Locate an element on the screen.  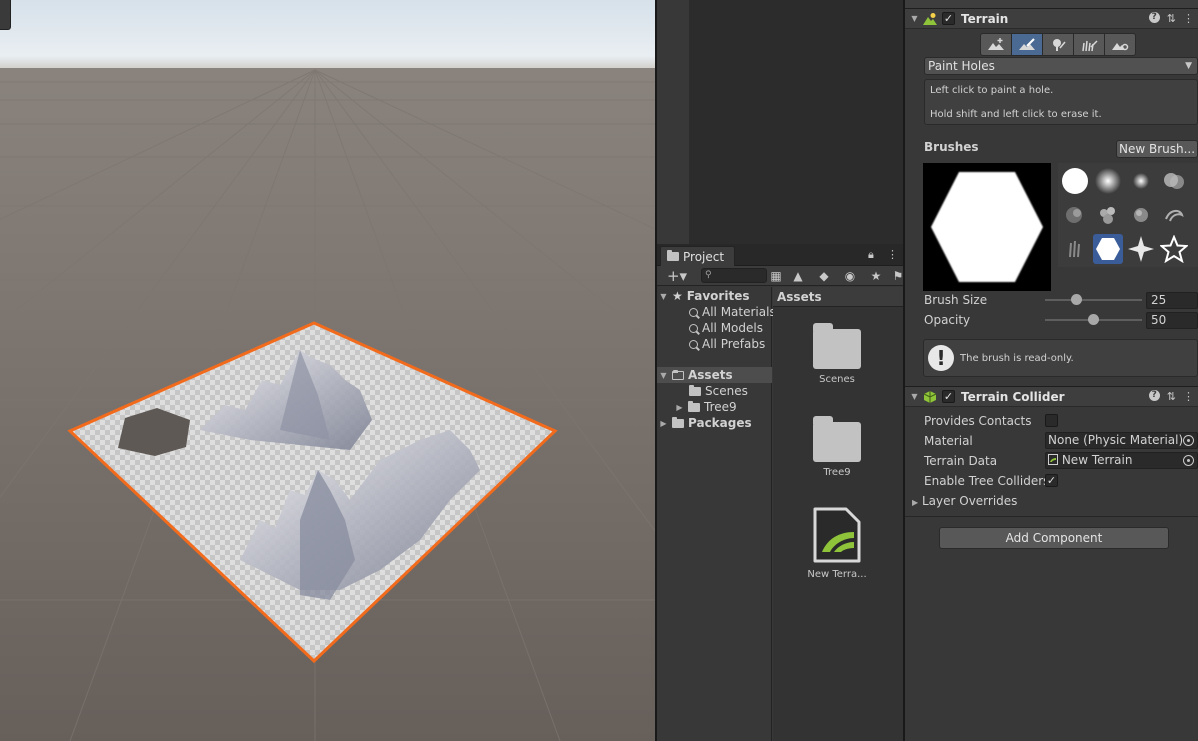
terrain-component-icon is located at coordinates (930, 18).